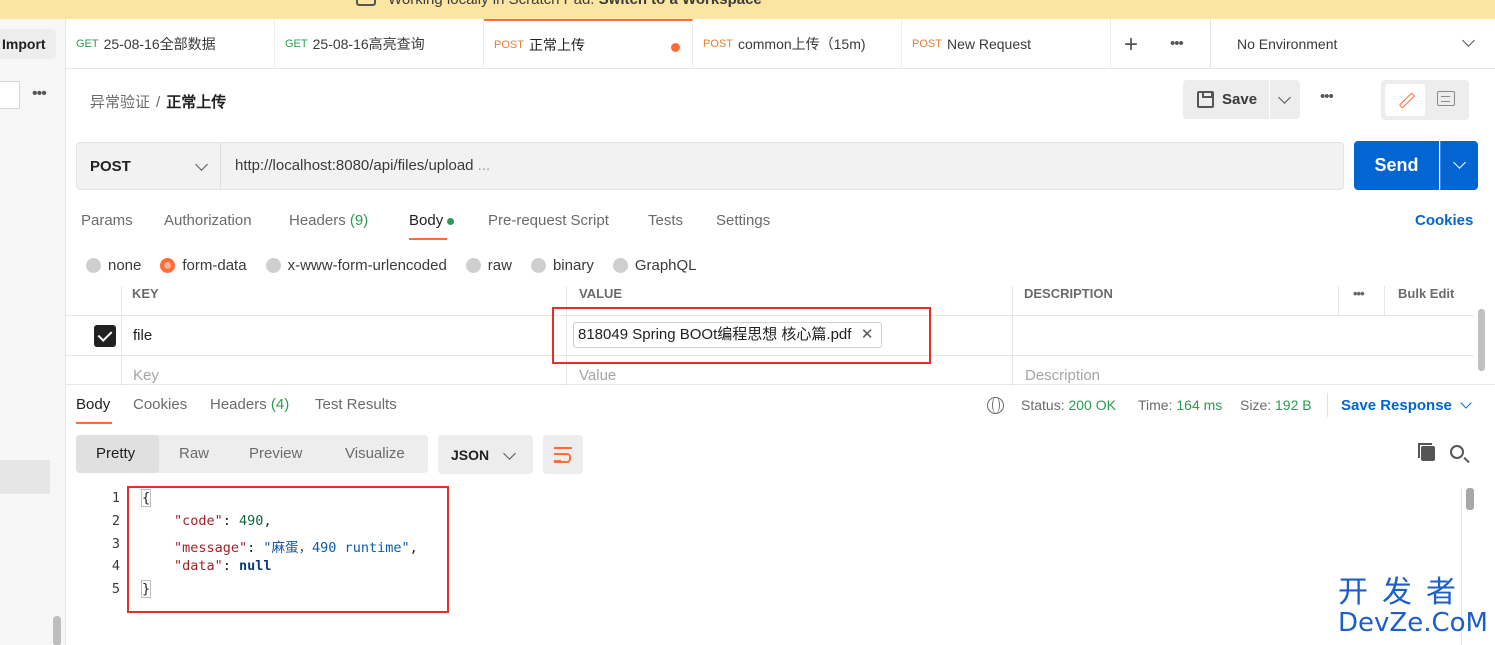  I want to click on ellipsis-icon: •••, so click(39, 94).